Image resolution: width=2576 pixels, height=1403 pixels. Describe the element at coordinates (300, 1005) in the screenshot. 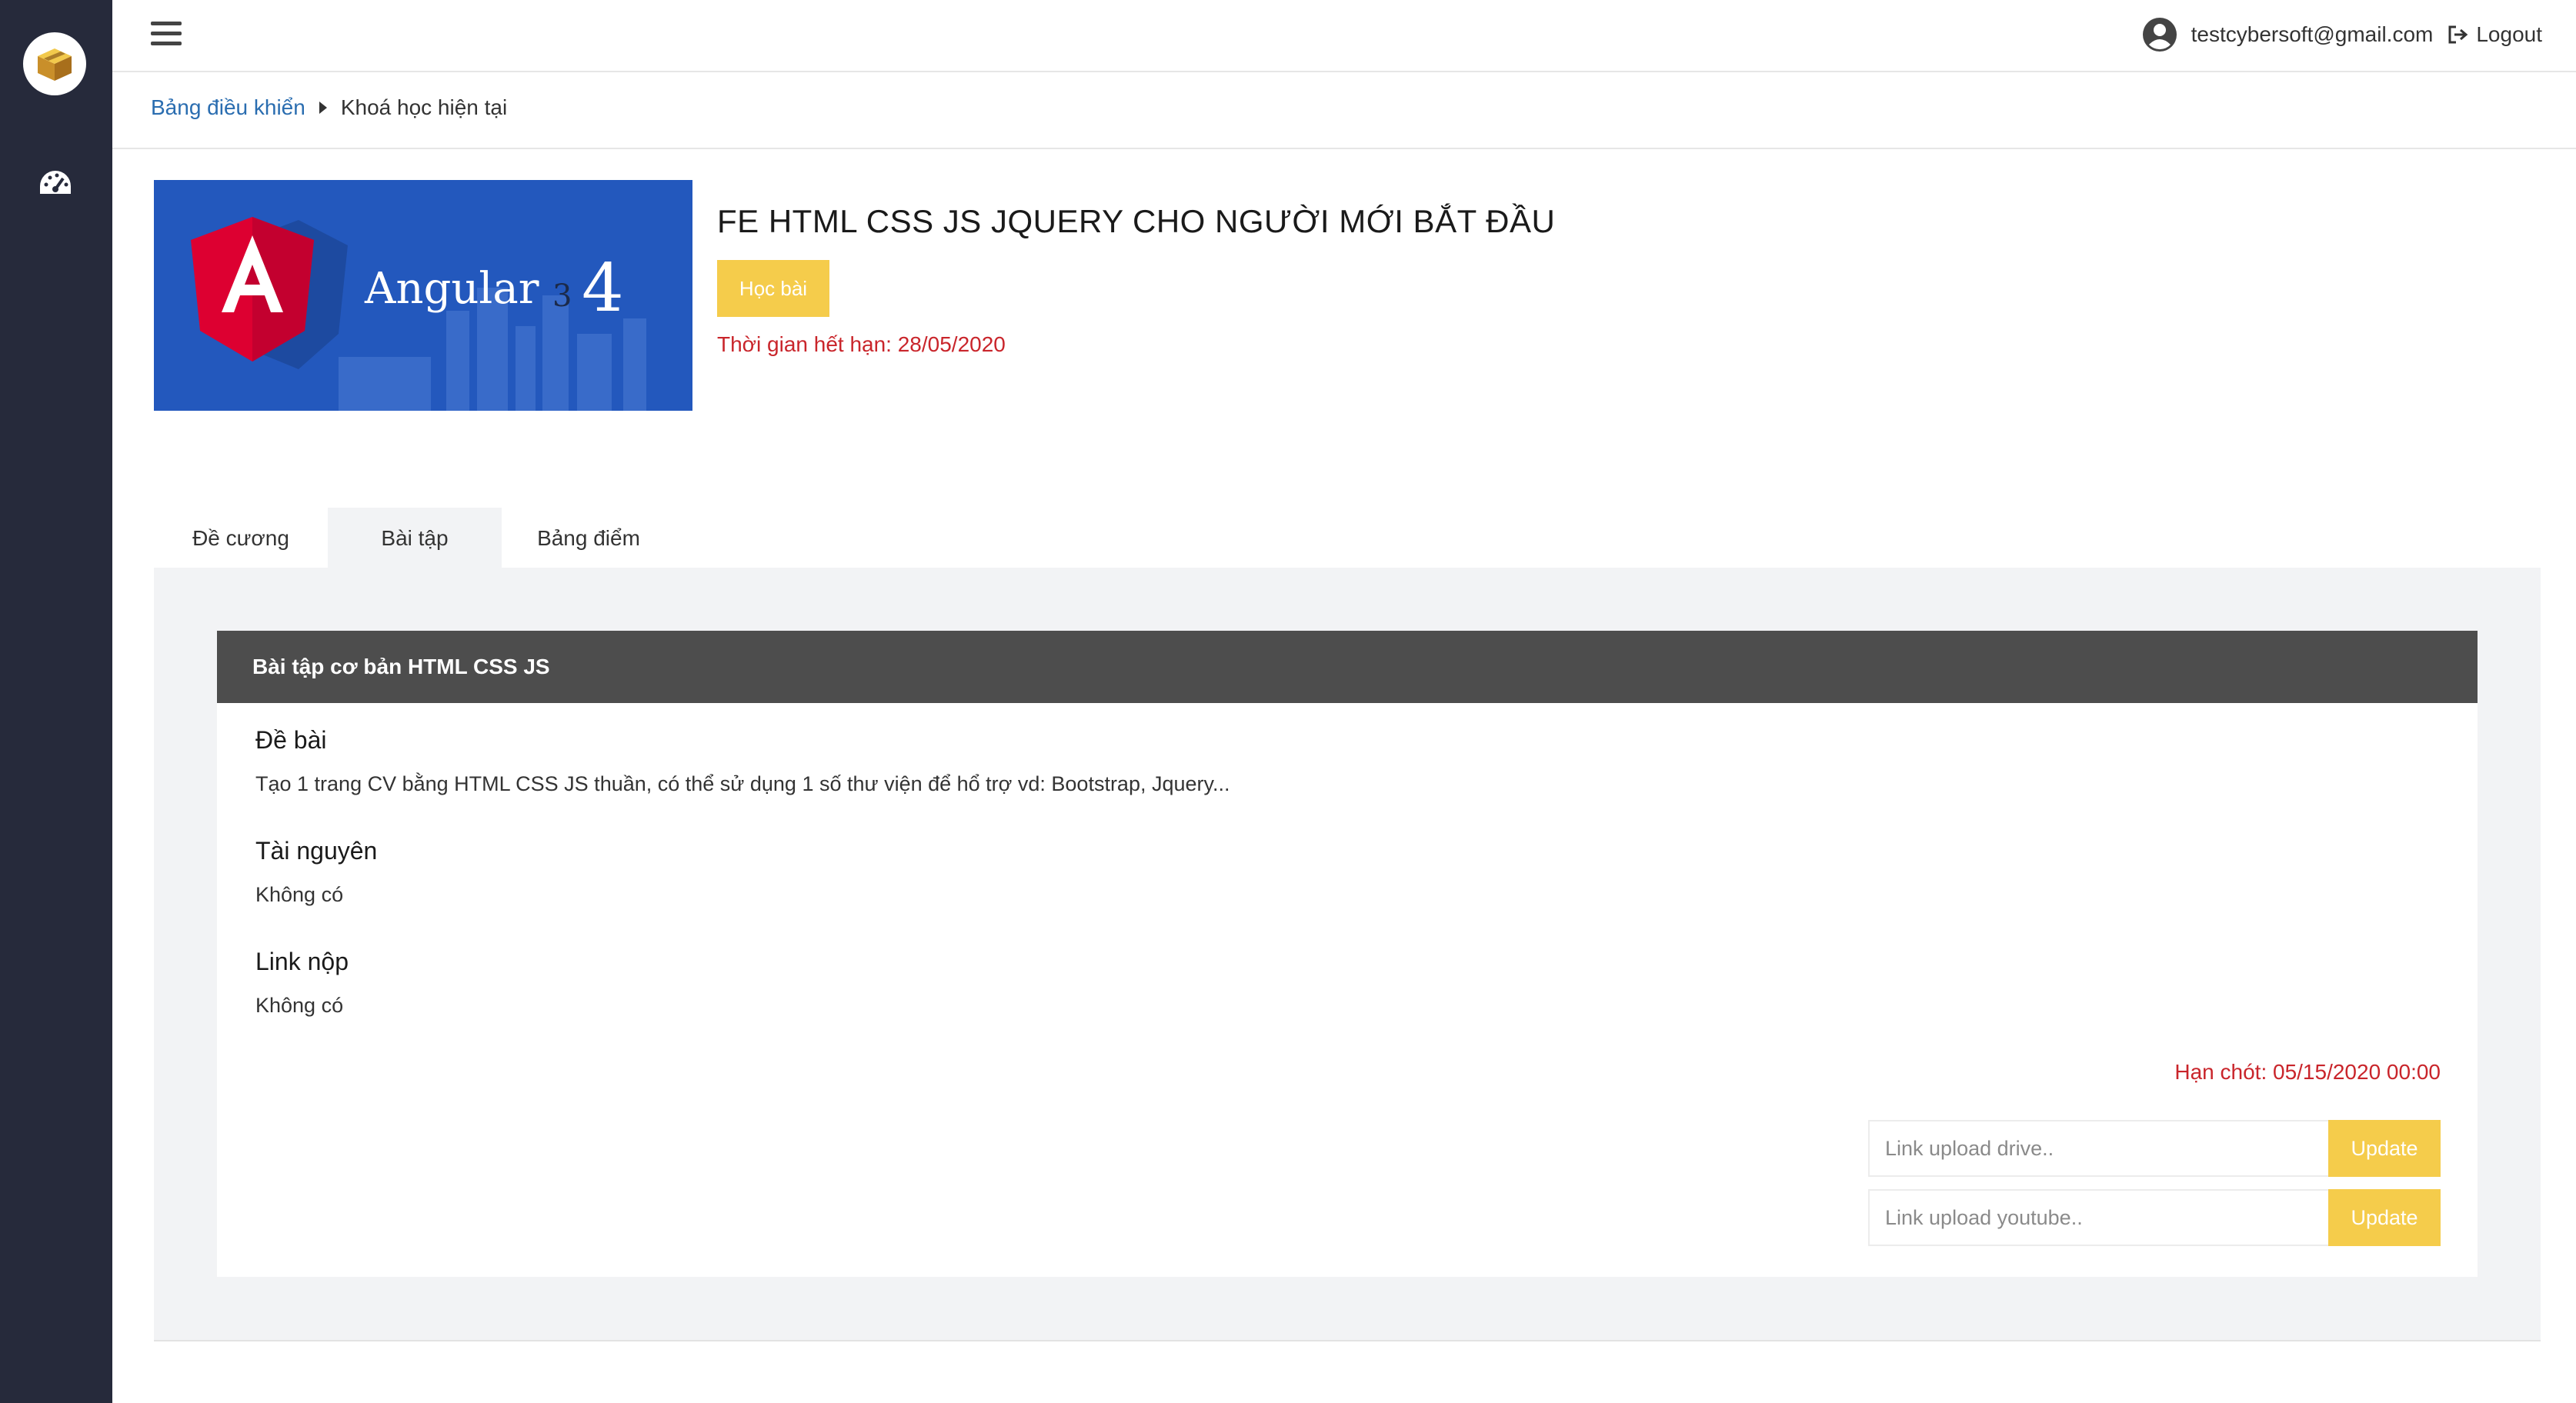

I see `submit-link-text: Không có` at that location.